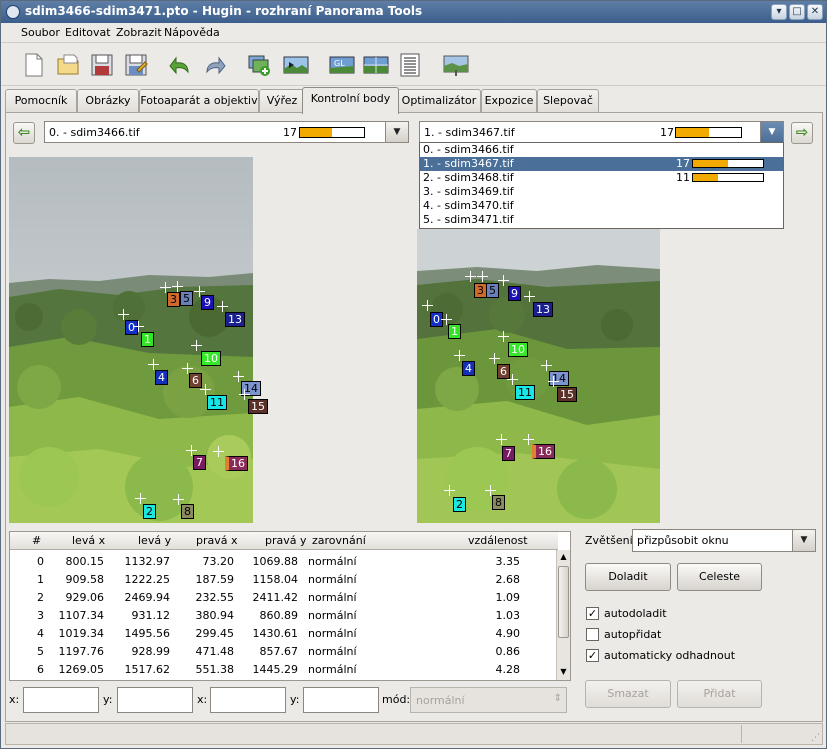  I want to click on right-image-selector: 1. - sdim3467.tif 17 ▼, so click(601, 132).